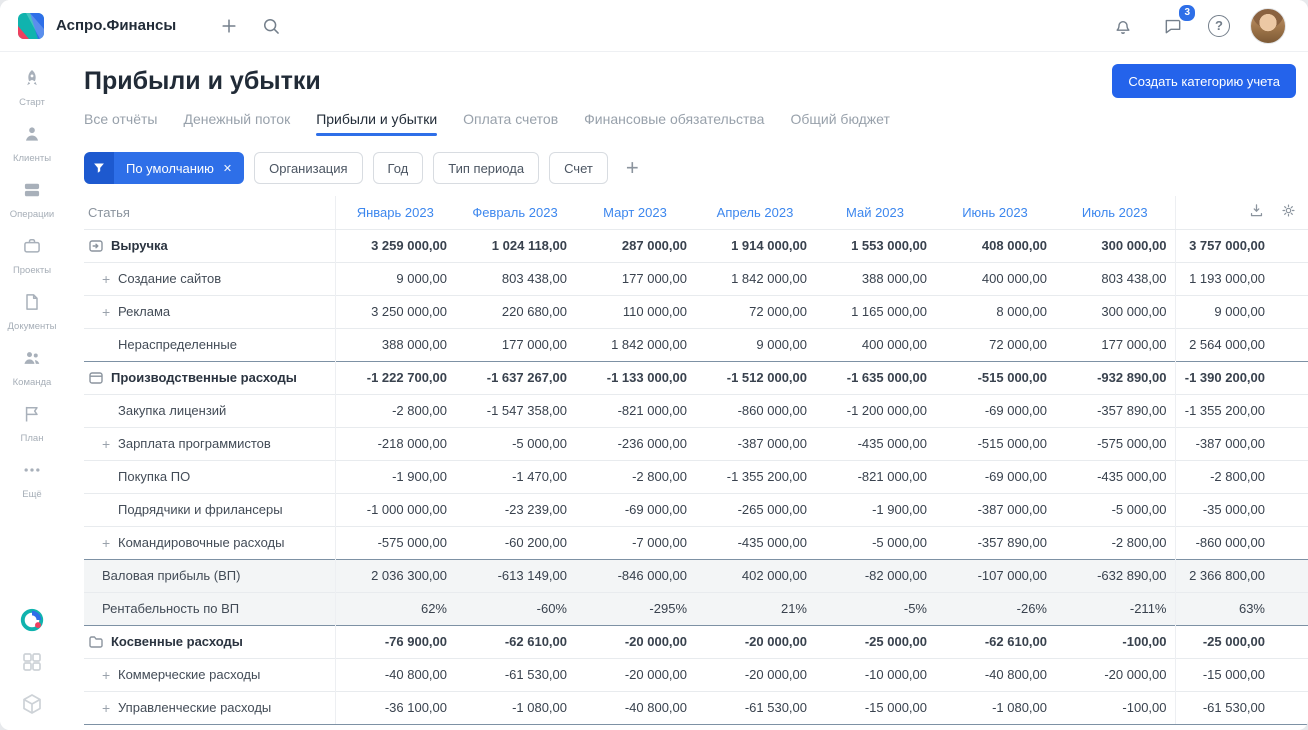 The height and width of the screenshot is (730, 1308). What do you see at coordinates (875, 608) in the screenshot?
I see `cell-value: -5%` at bounding box center [875, 608].